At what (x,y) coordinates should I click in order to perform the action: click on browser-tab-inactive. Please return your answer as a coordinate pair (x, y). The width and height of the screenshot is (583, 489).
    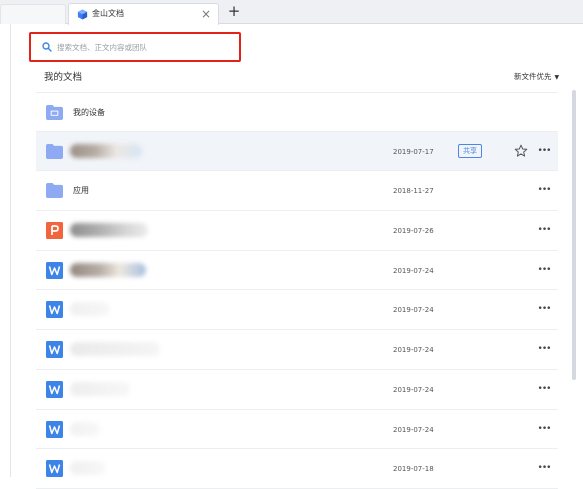
    Looking at the image, I should click on (33, 14).